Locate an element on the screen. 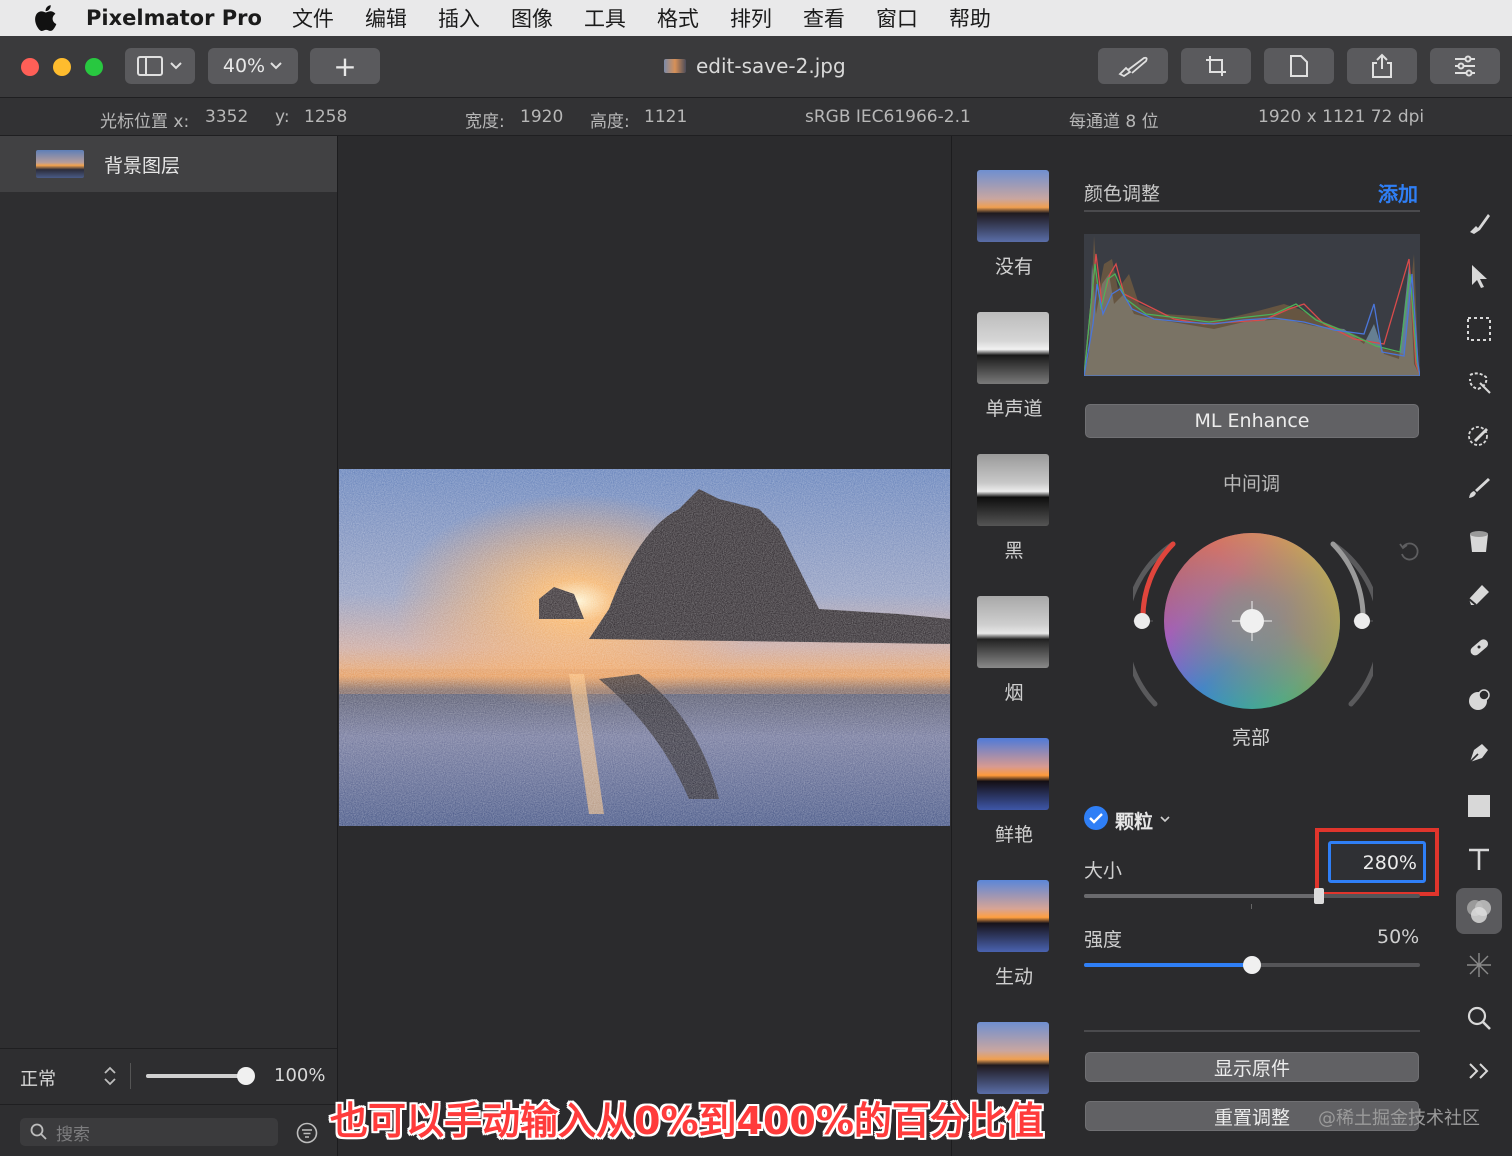 This screenshot has height=1156, width=1512. grain-size-slider is located at coordinates (1252, 898).